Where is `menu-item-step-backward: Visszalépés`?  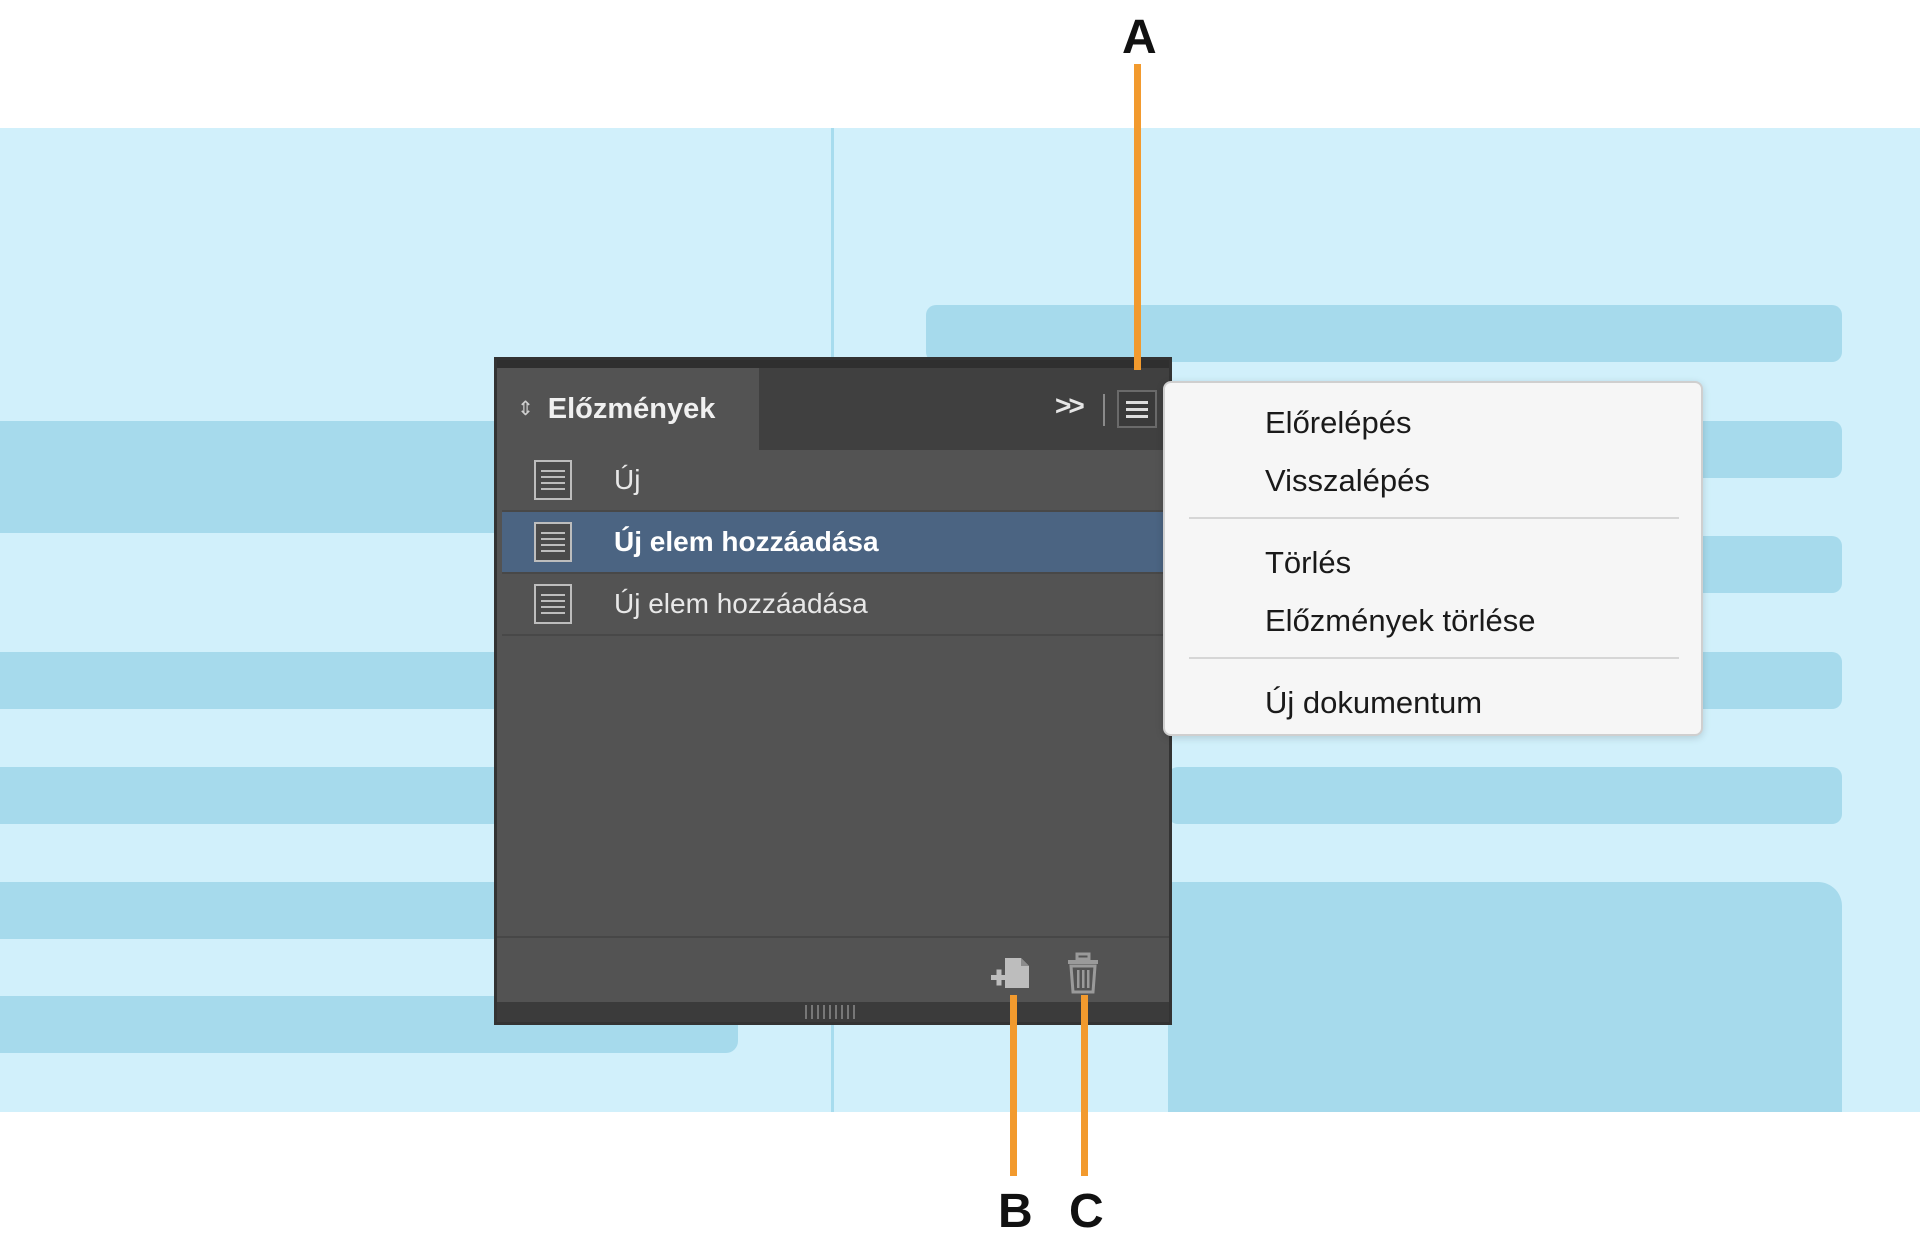
menu-item-step-backward: Visszalépés is located at coordinates (1347, 481).